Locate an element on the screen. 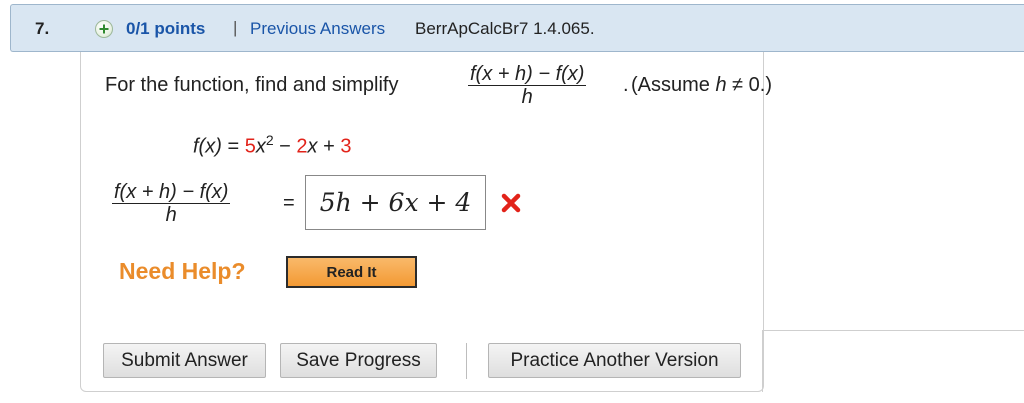  answer-fraction-numerator: f(x + h) − f(x) is located at coordinates (171, 192).